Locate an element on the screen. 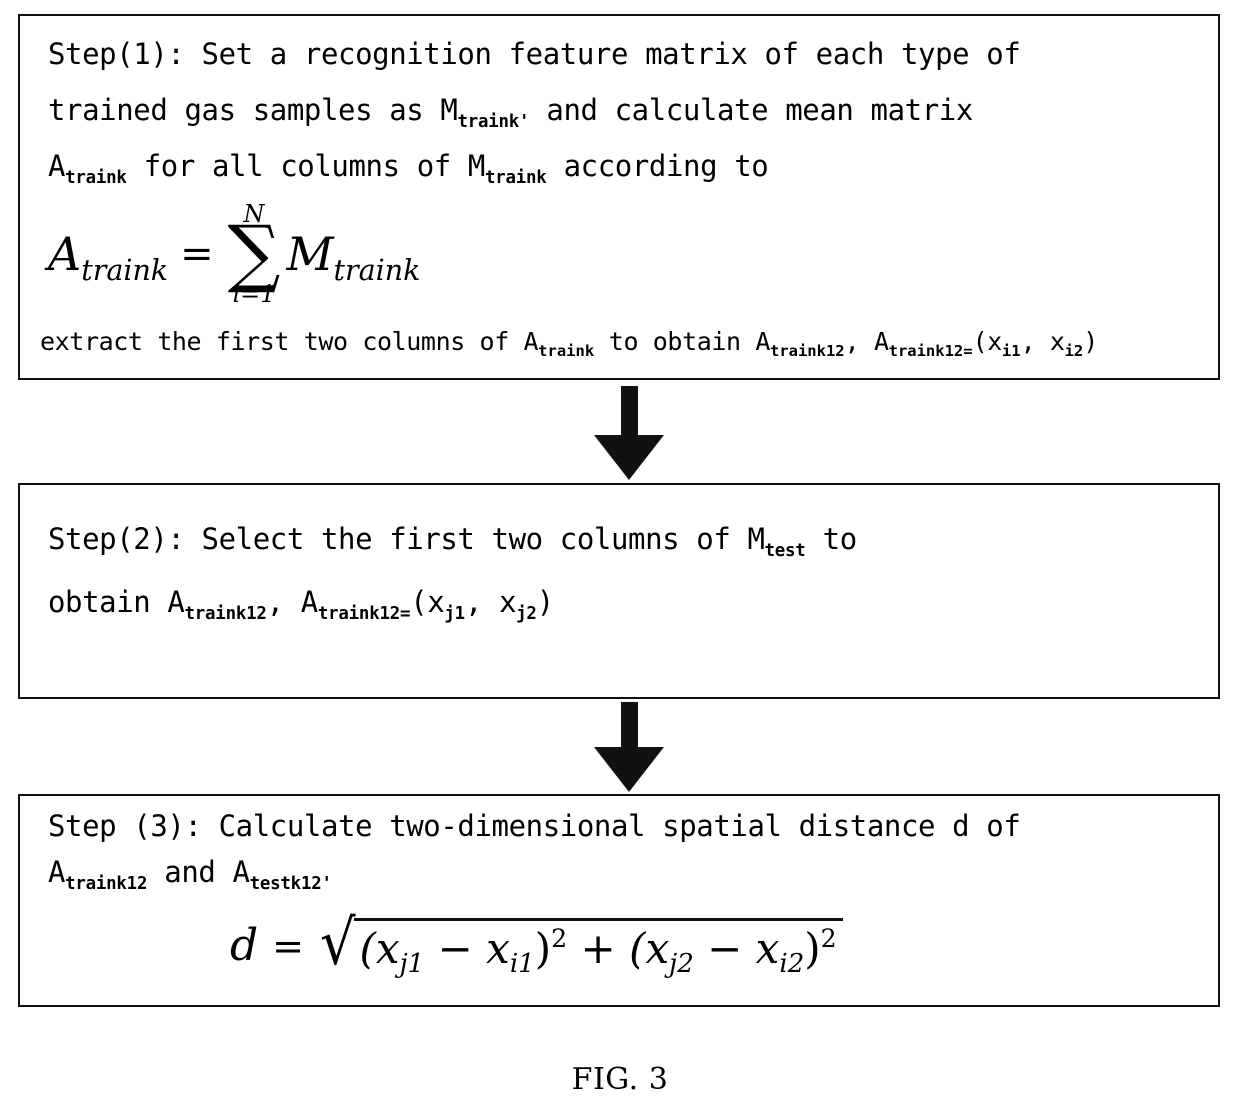 Image resolution: width=1240 pixels, height=1112 pixels. step1-formula-summation: Atraink = N ∑ i=1 Mtraink is located at coordinates (234, 254).